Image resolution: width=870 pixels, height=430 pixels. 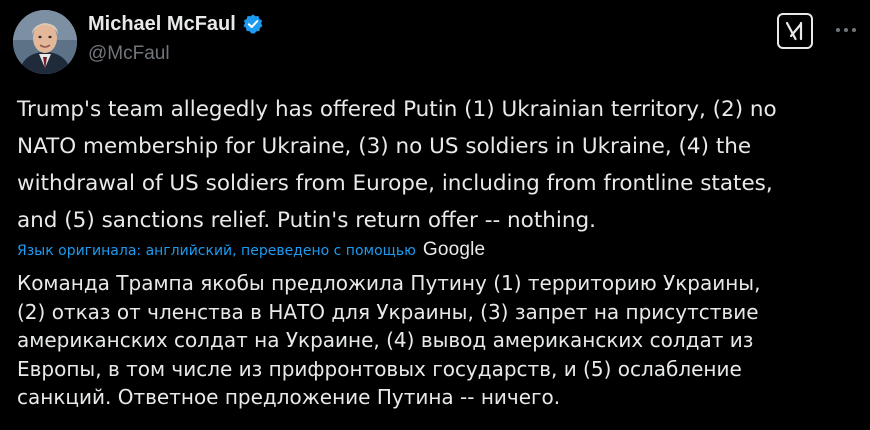 I want to click on avatar-image, so click(x=45, y=42).